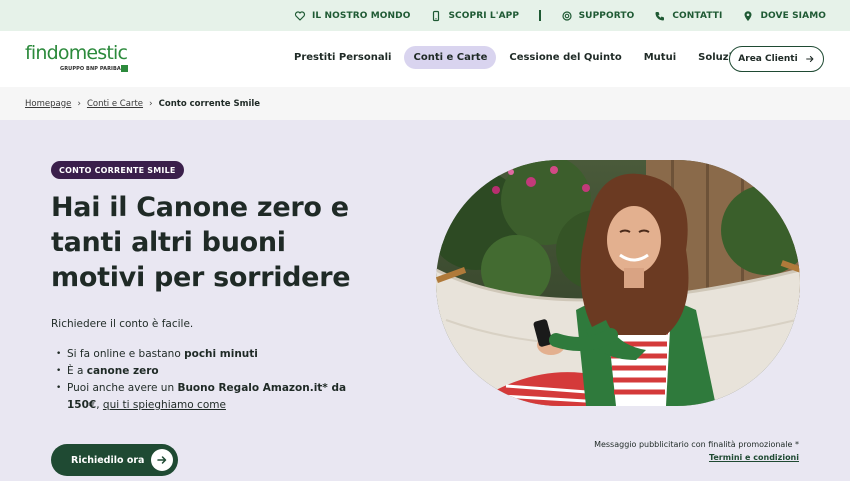 The image size is (850, 481). What do you see at coordinates (122, 324) in the screenshot?
I see `hero-intro: Richiedere il conto è facile.` at bounding box center [122, 324].